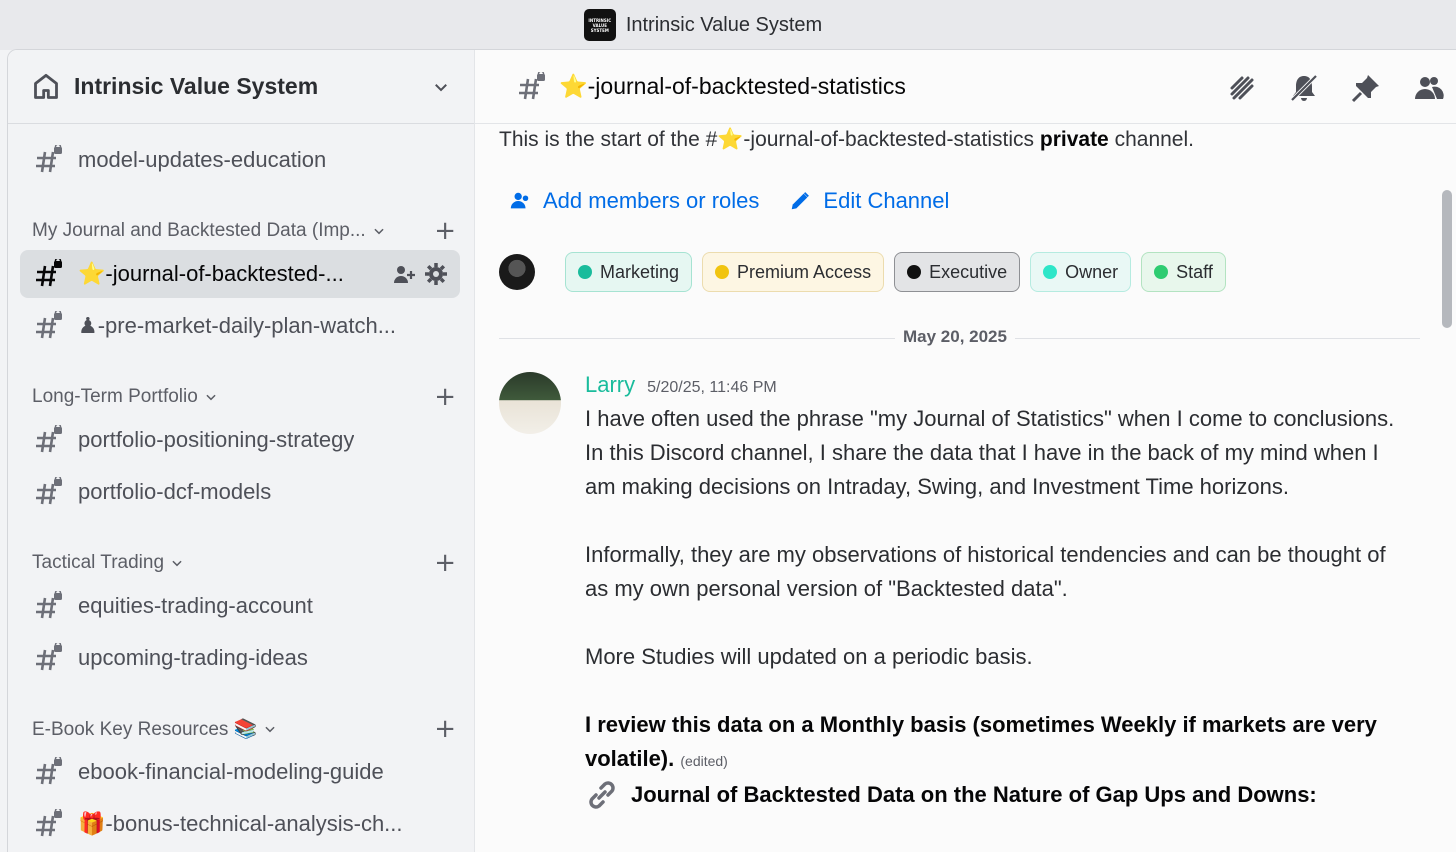 The height and width of the screenshot is (852, 1456). I want to click on pencil-icon, so click(801, 201).